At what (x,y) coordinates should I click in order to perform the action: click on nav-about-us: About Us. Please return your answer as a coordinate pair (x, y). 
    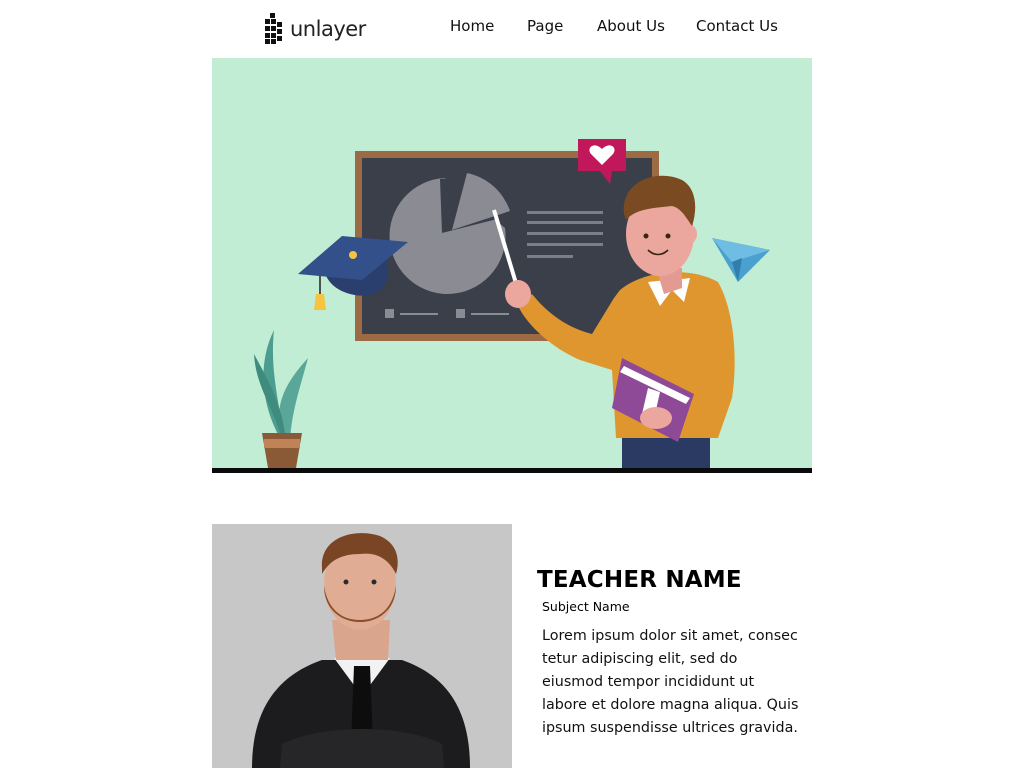
    Looking at the image, I should click on (631, 26).